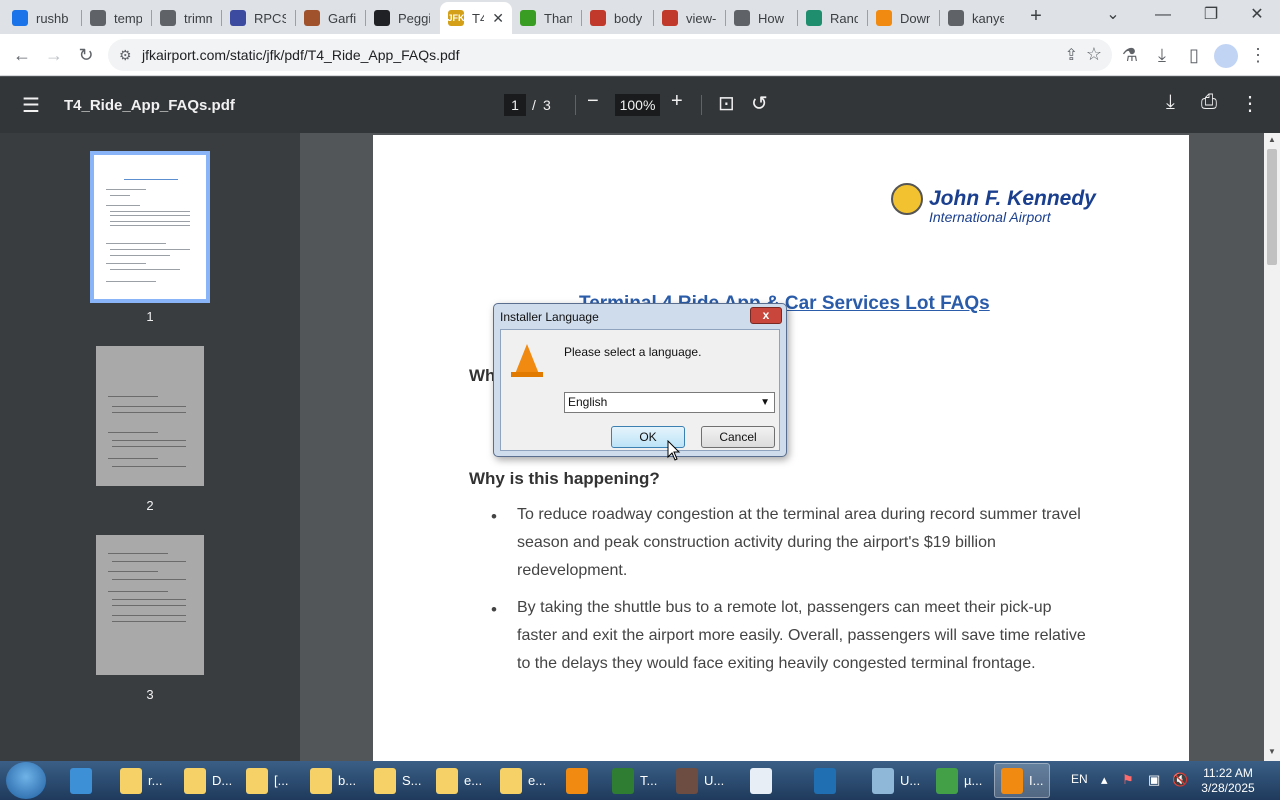  Describe the element at coordinates (1180, 780) in the screenshot. I see `volume-muted-icon: 🔇` at that location.